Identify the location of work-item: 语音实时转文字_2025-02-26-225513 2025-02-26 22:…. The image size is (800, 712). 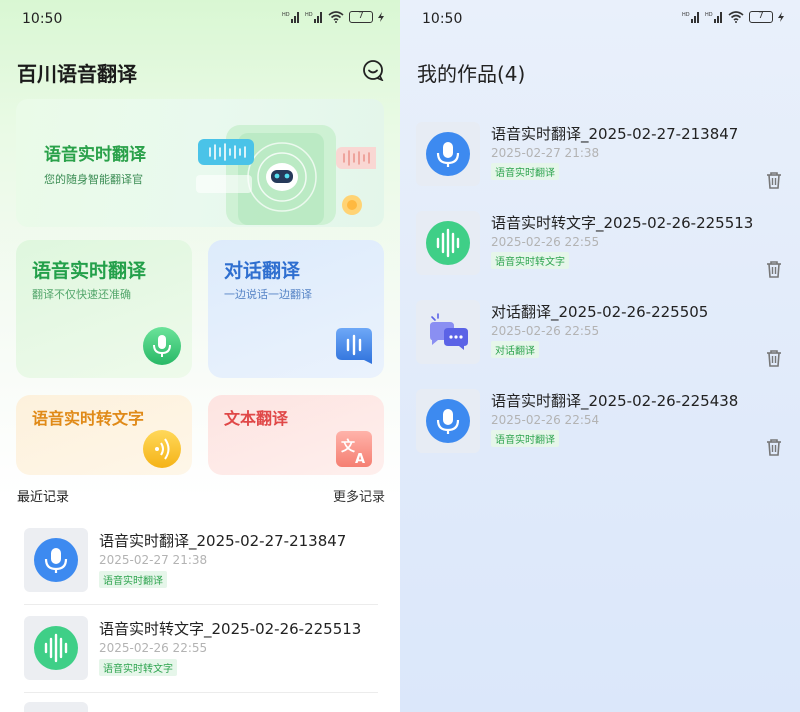
(602, 251).